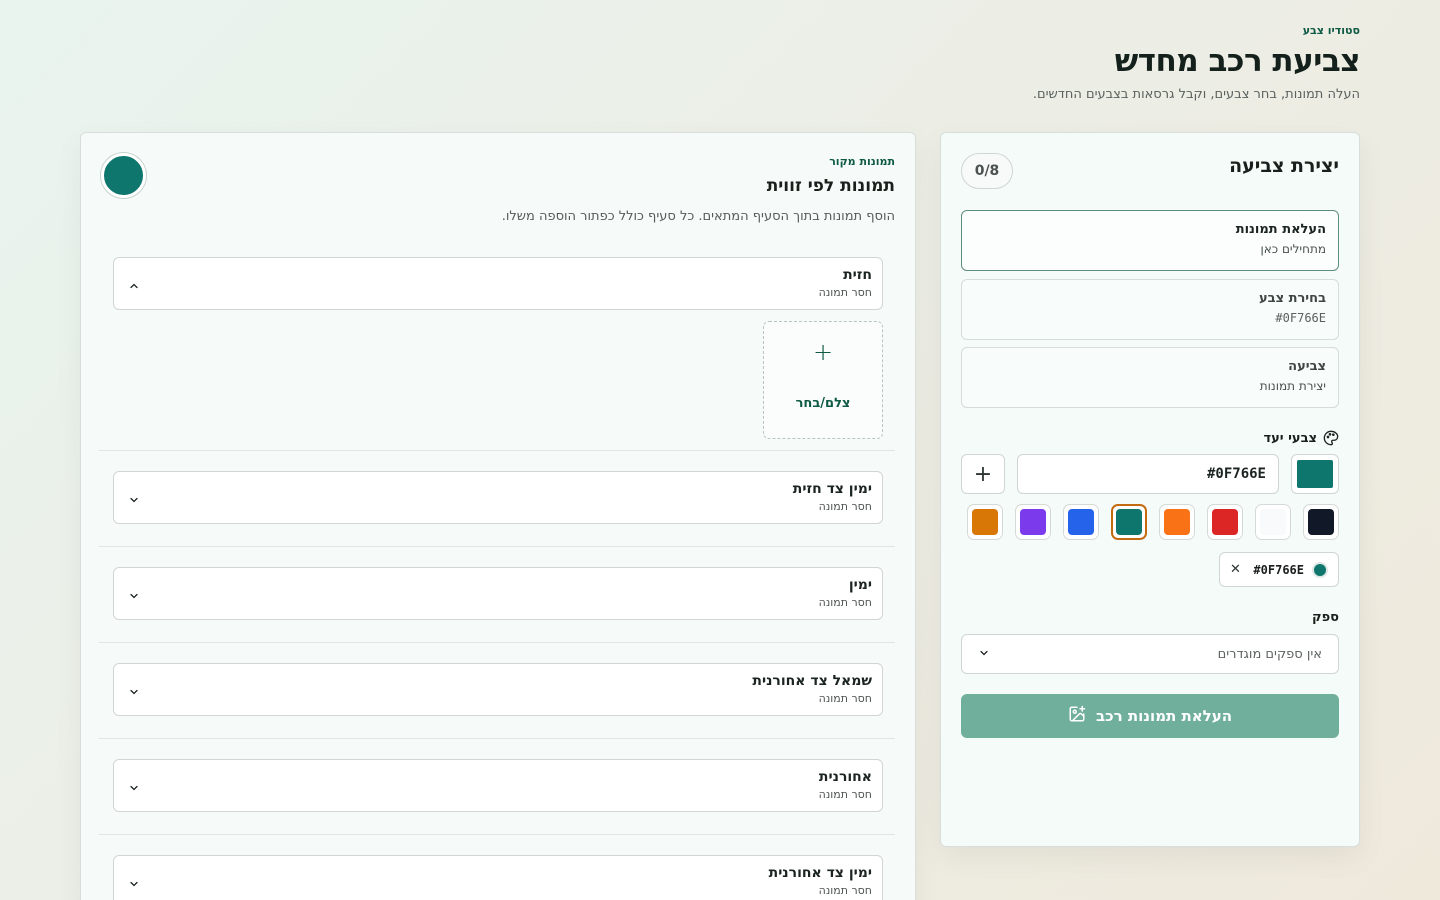  Describe the element at coordinates (1331, 30) in the screenshot. I see `app-eyebrow: סטודיו צבע` at that location.